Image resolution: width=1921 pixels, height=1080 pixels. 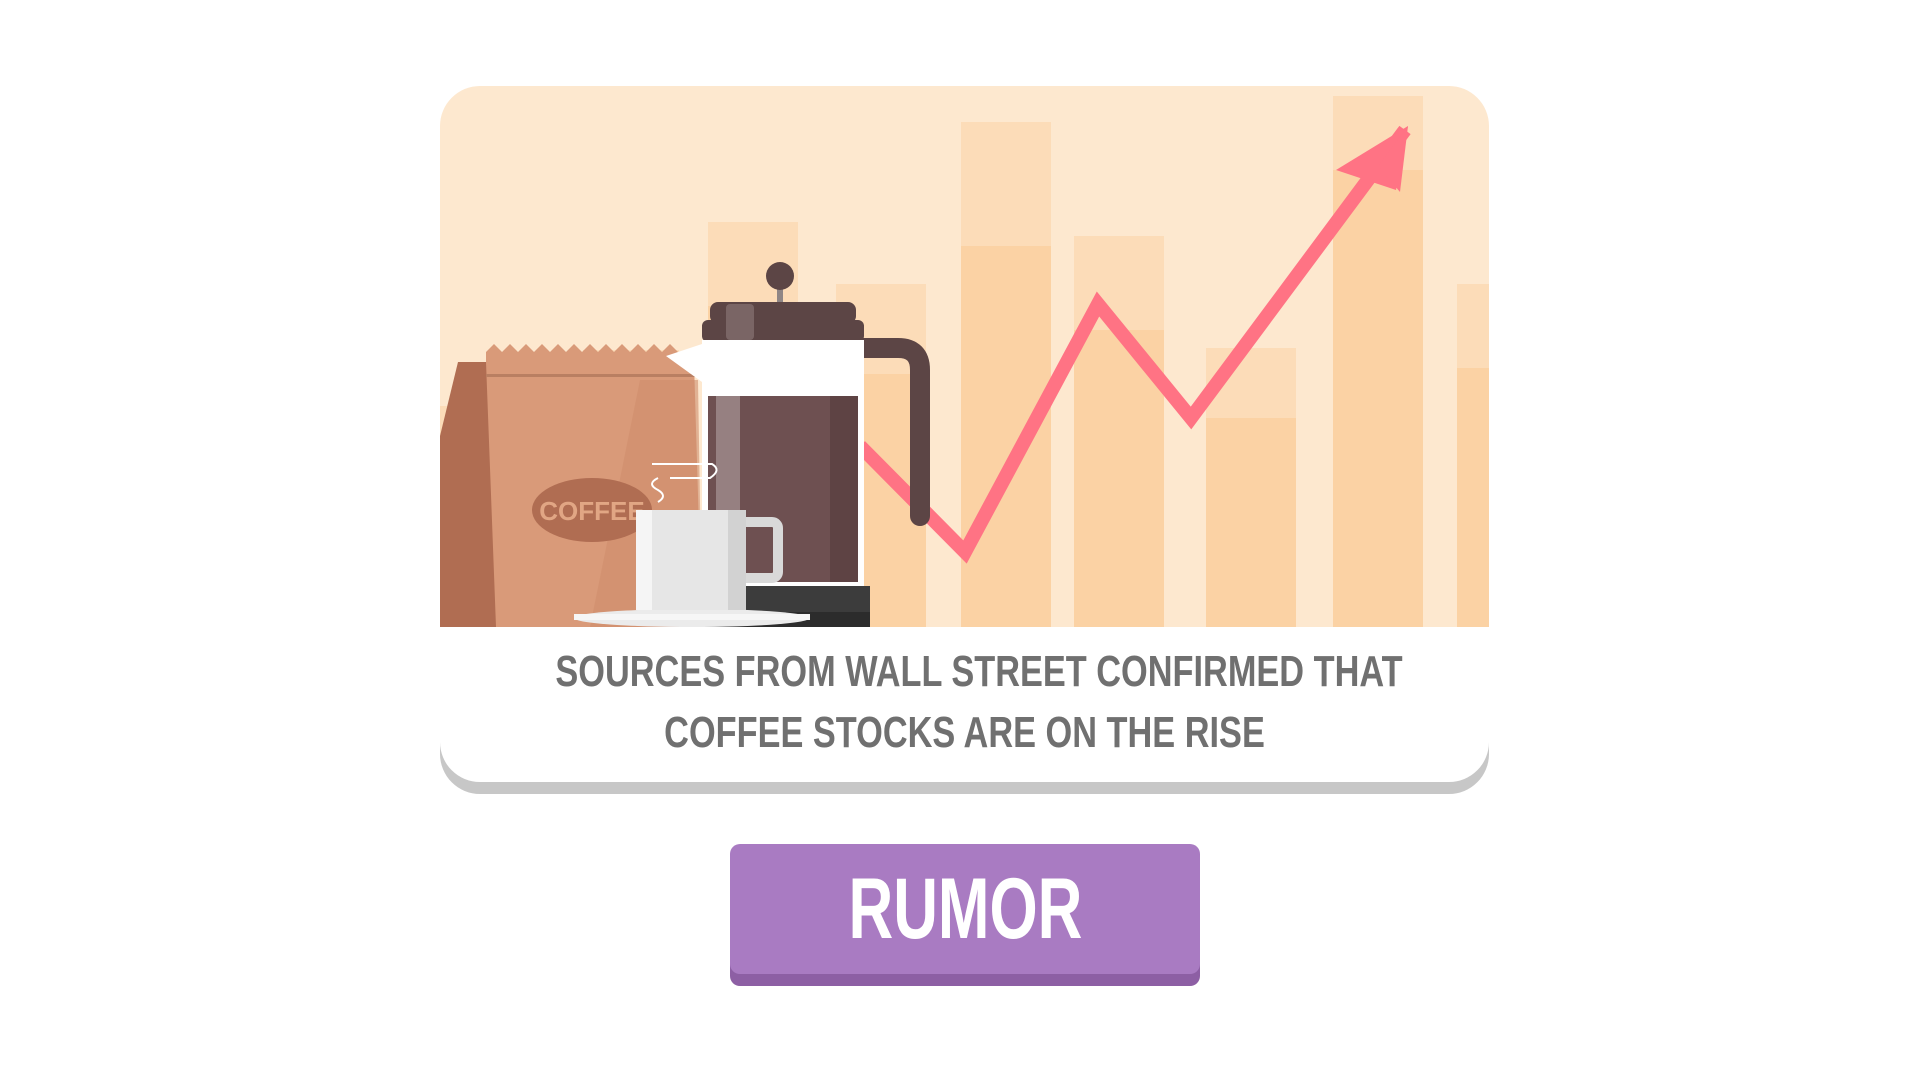 What do you see at coordinates (591, 511) in the screenshot?
I see `bag-label: COFFEE` at bounding box center [591, 511].